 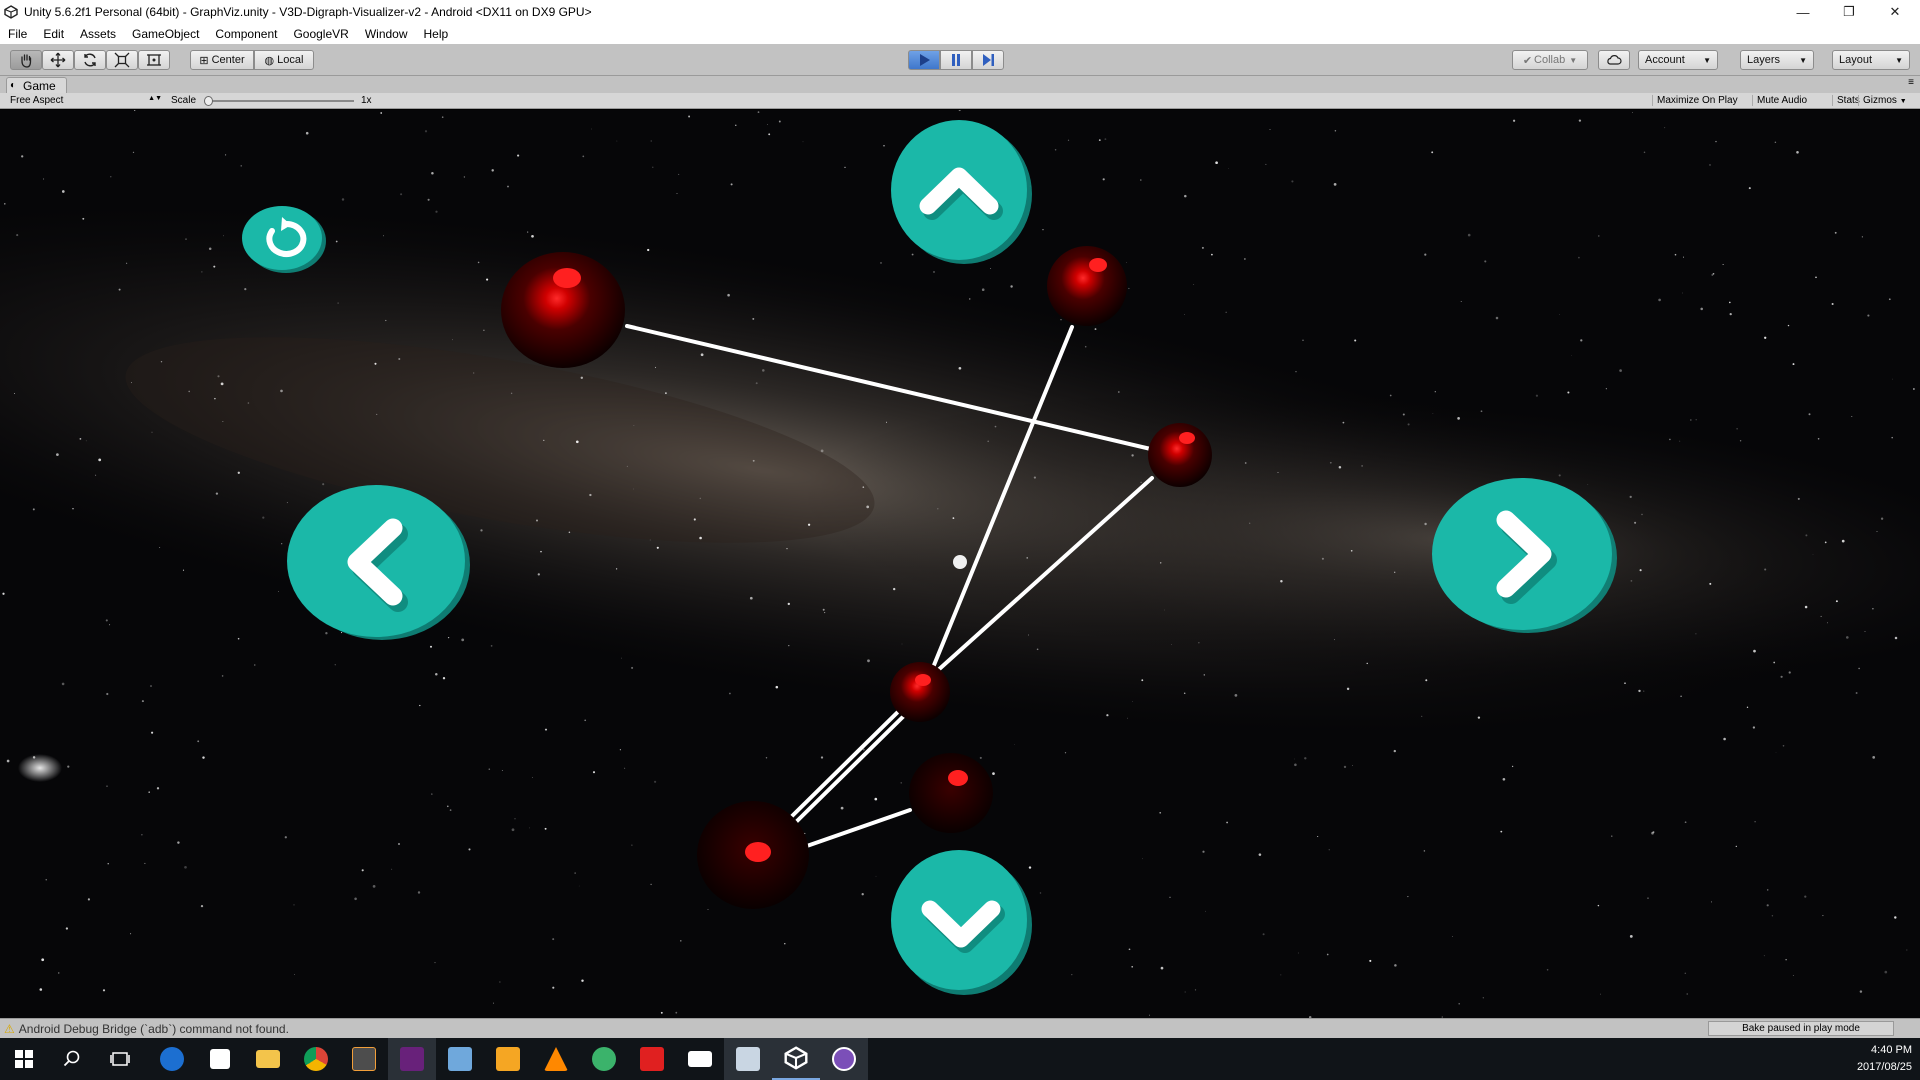 I want to click on taskbar-explorer, so click(x=268, y=1059).